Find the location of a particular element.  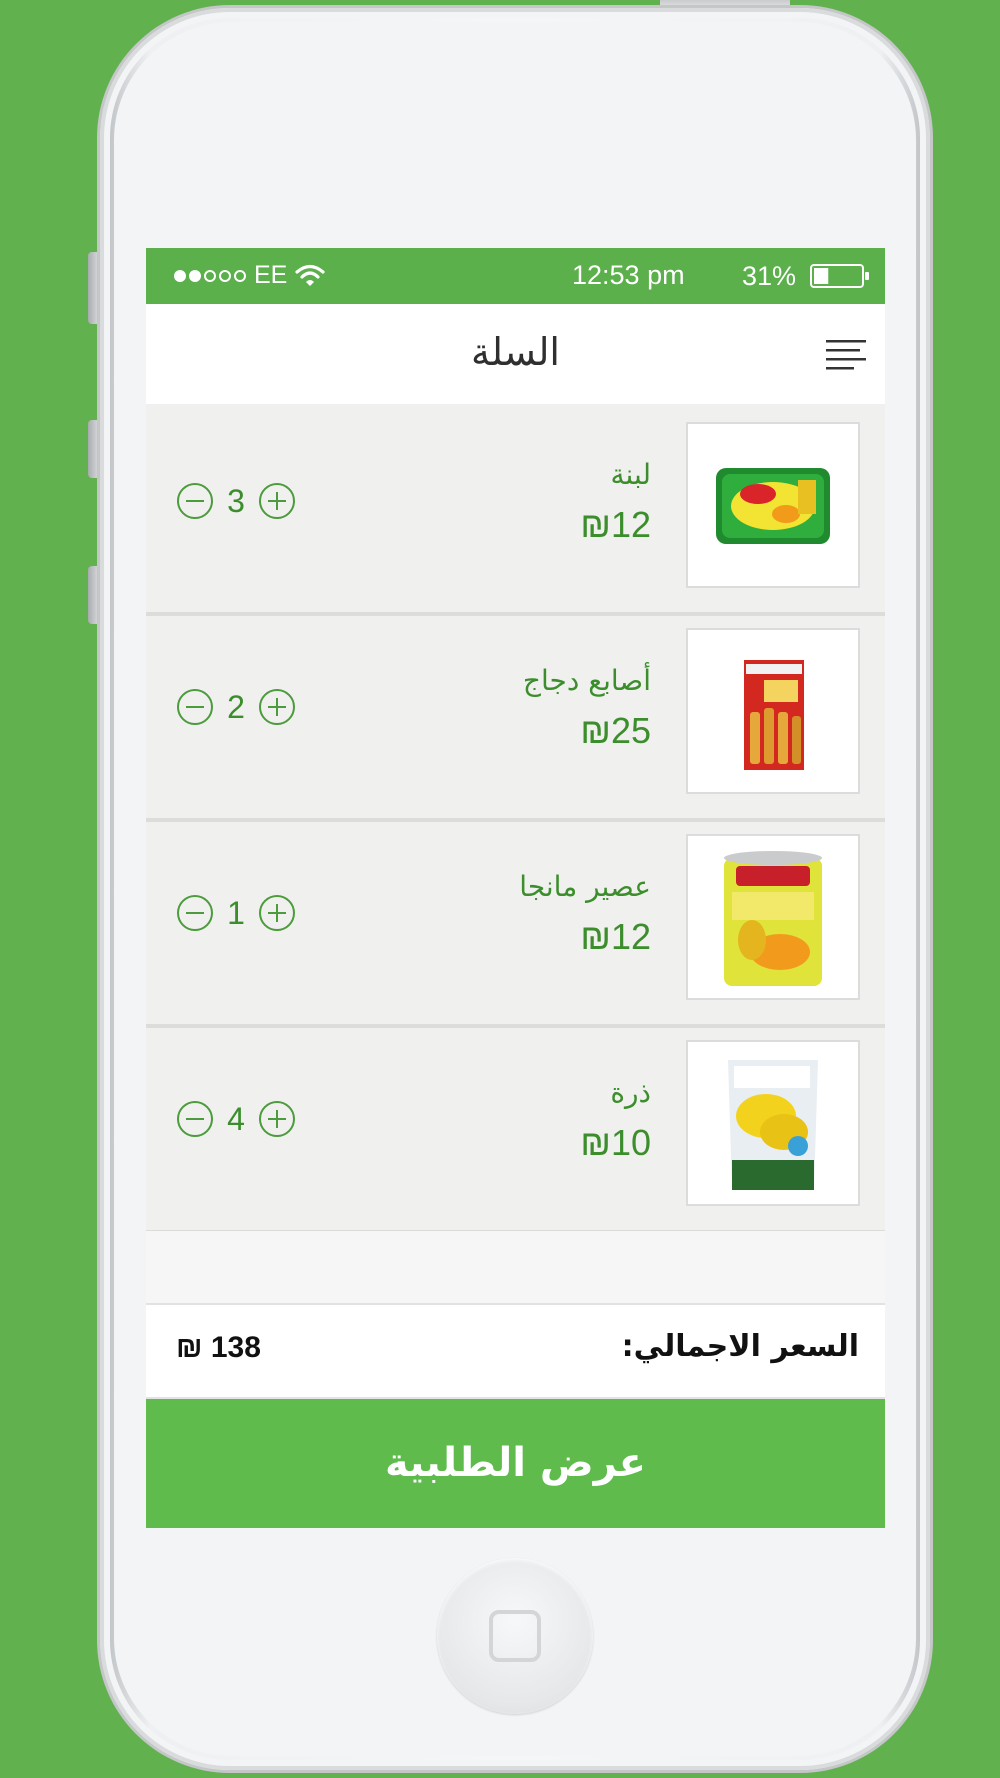

battery-icon is located at coordinates (839, 276).